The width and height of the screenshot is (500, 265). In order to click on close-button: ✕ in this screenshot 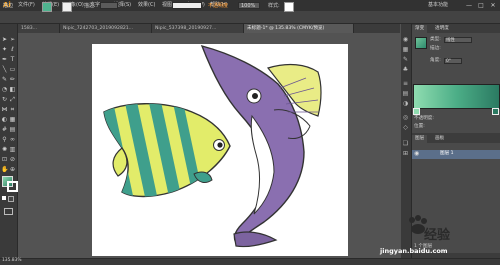, I will do `click(493, 5)`.